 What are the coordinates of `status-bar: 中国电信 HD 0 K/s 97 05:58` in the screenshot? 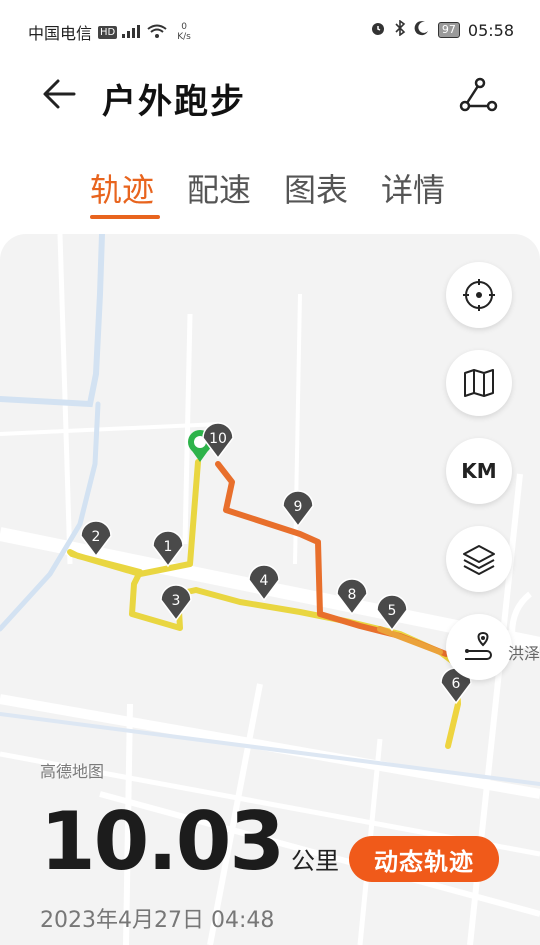 It's located at (270, 28).